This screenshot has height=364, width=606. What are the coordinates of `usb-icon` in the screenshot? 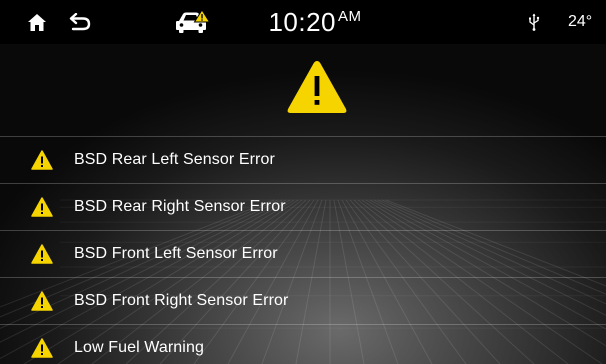 It's located at (534, 22).